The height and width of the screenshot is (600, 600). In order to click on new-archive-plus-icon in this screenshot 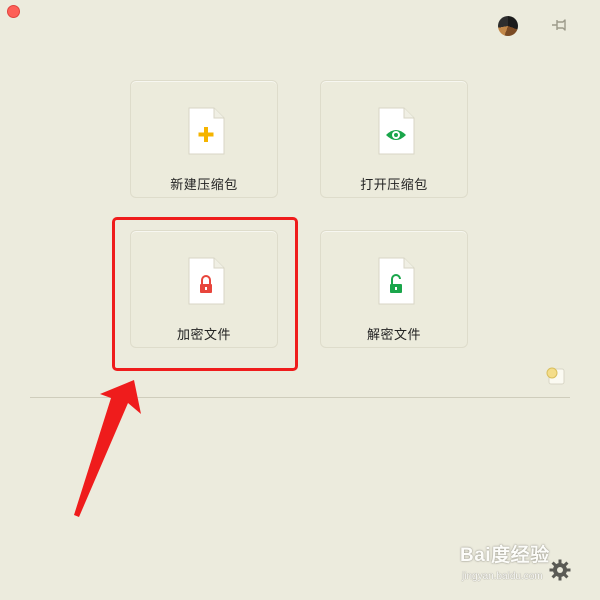, I will do `click(206, 131)`.